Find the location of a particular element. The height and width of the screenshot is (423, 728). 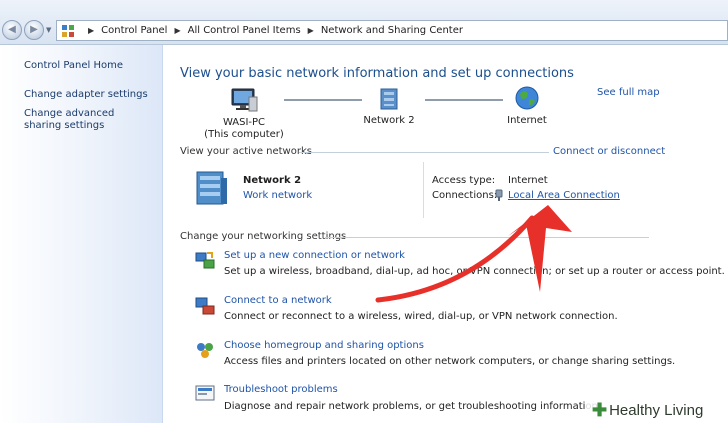

watermark: ✚ Healthy Living is located at coordinates (657, 410).